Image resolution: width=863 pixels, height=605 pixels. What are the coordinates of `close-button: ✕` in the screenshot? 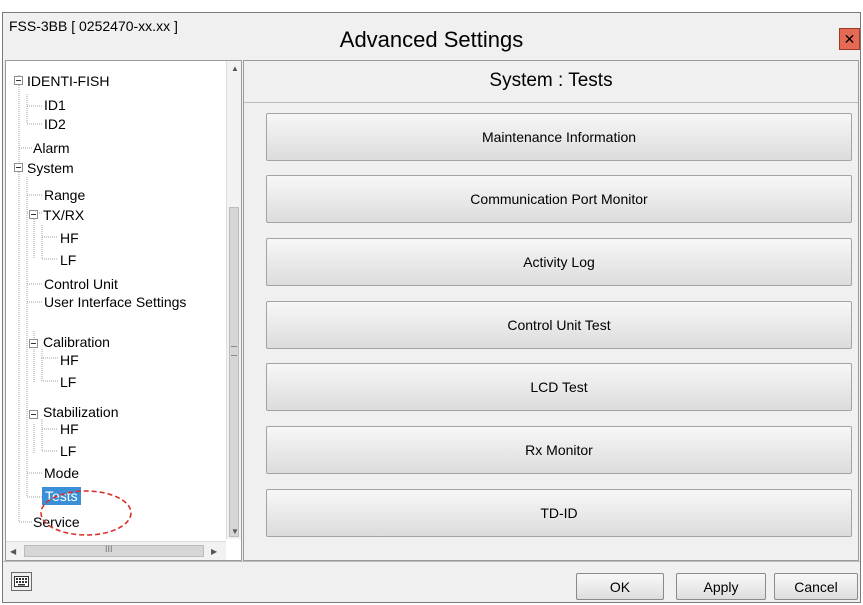 It's located at (849, 39).